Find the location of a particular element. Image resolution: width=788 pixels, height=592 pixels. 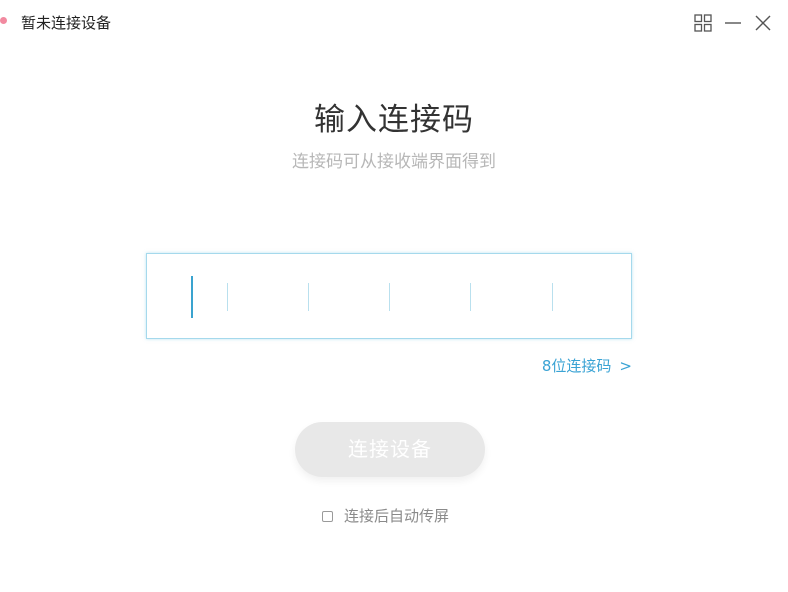

minimize-icon is located at coordinates (733, 23).